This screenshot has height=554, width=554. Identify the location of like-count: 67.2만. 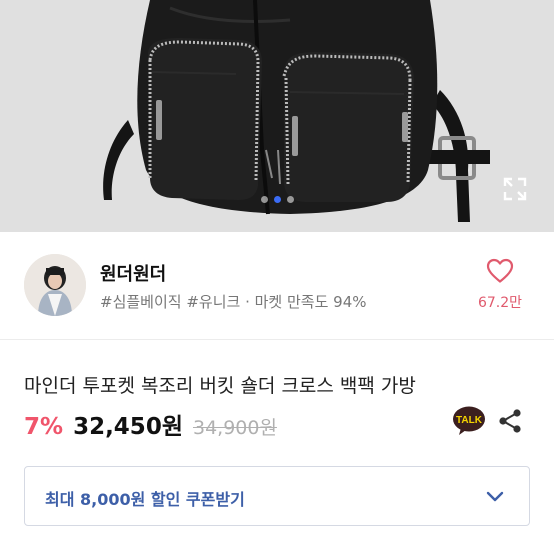
(500, 303).